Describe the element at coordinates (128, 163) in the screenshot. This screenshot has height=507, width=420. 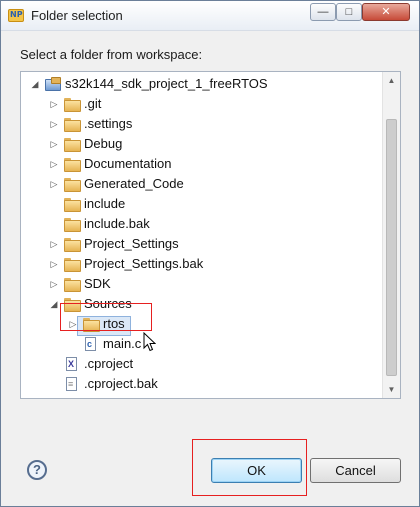
I see `tree-label: Documentation` at that location.